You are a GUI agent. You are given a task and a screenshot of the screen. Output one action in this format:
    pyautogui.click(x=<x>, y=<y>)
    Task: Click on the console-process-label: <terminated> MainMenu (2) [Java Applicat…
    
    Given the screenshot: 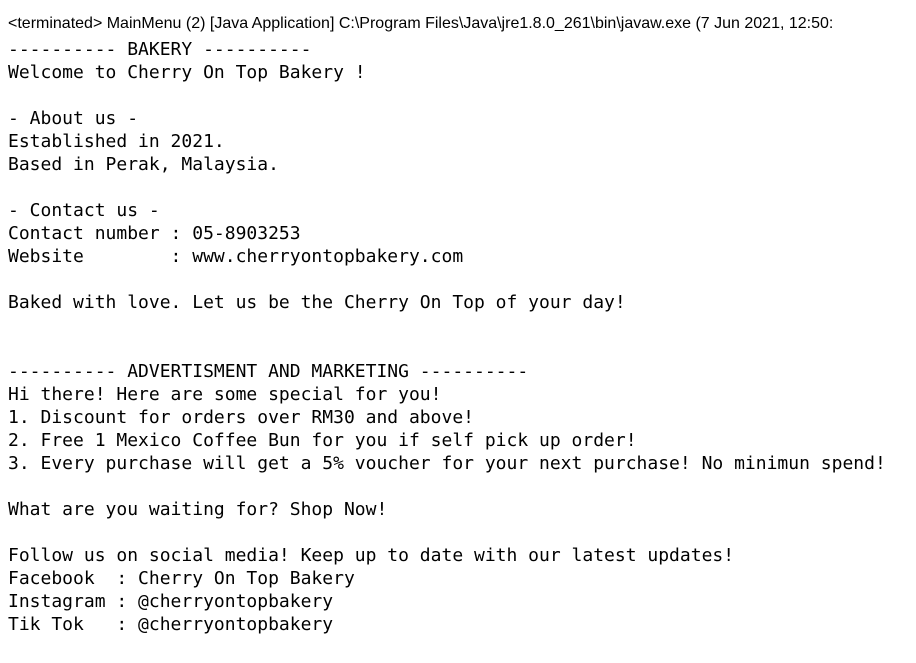 What is the action you would take?
    pyautogui.click(x=421, y=23)
    